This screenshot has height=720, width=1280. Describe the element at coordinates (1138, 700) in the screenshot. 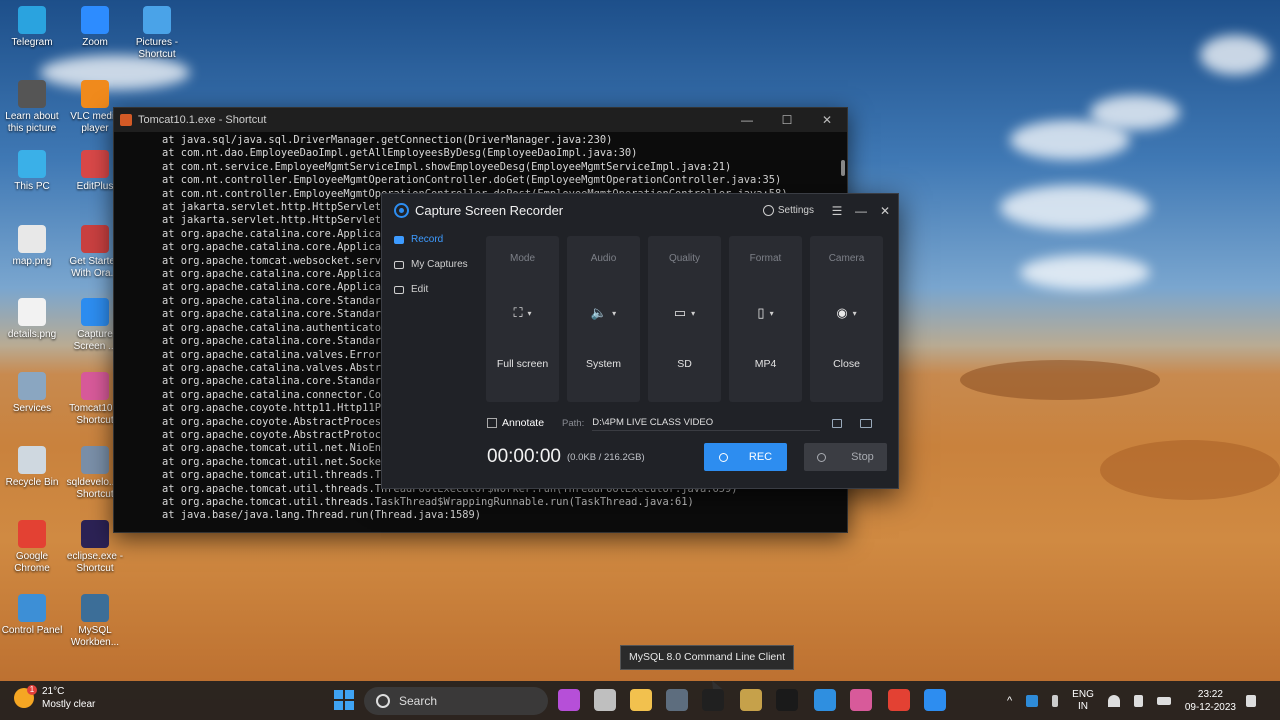

I see `volume-icon` at that location.